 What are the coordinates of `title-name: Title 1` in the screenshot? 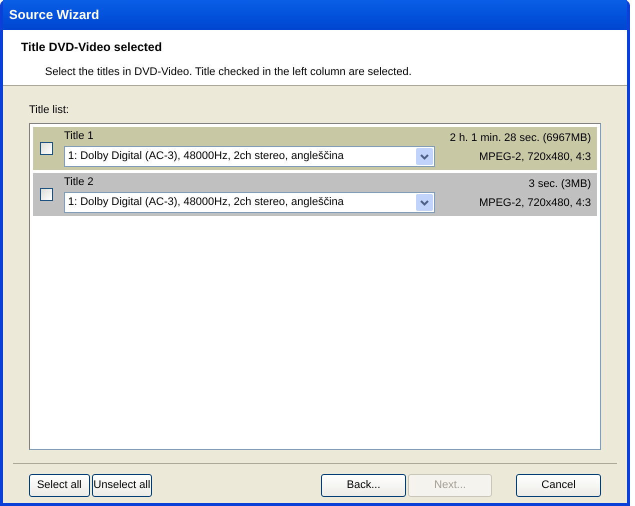 It's located at (79, 136).